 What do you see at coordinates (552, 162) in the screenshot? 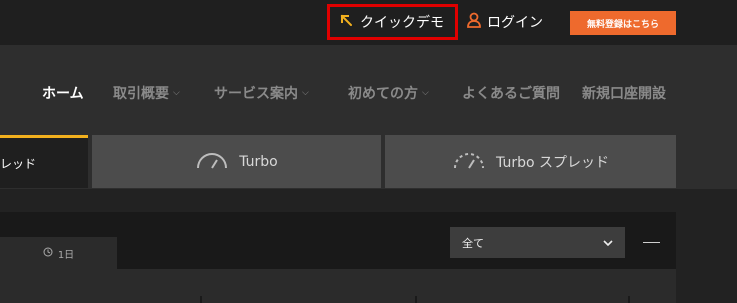
I see `tab-label: Turbo スプレッド` at bounding box center [552, 162].